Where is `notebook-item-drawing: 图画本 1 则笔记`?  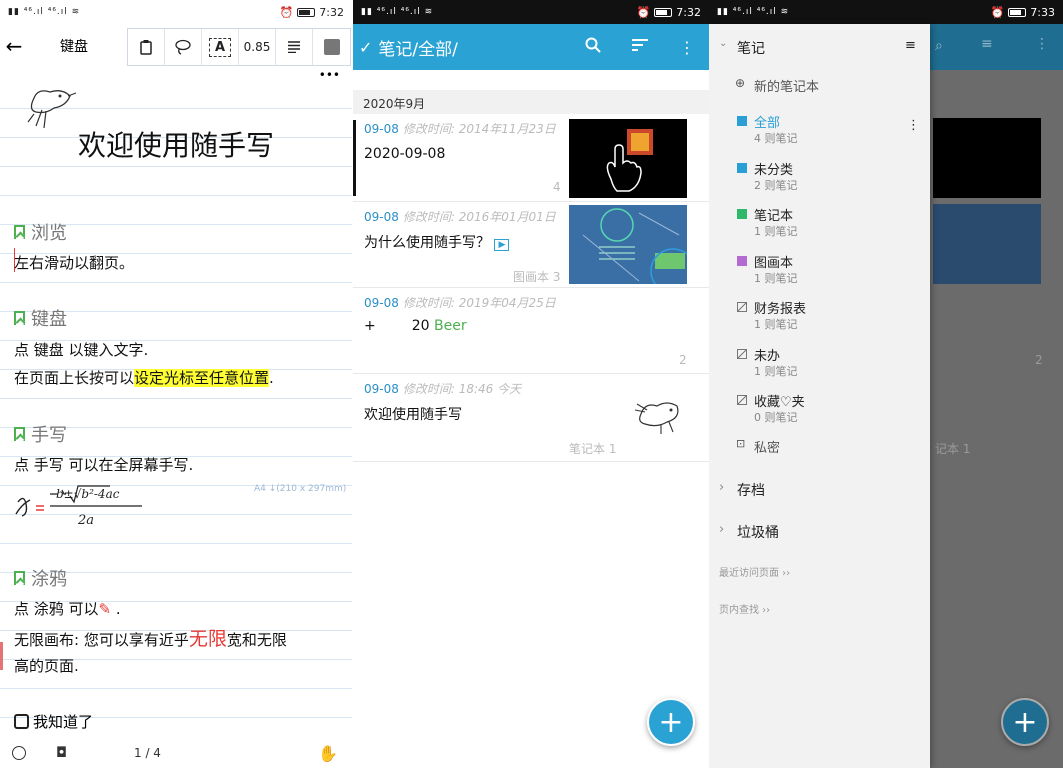 notebook-item-drawing: 图画本 1 则笔记 is located at coordinates (819, 272).